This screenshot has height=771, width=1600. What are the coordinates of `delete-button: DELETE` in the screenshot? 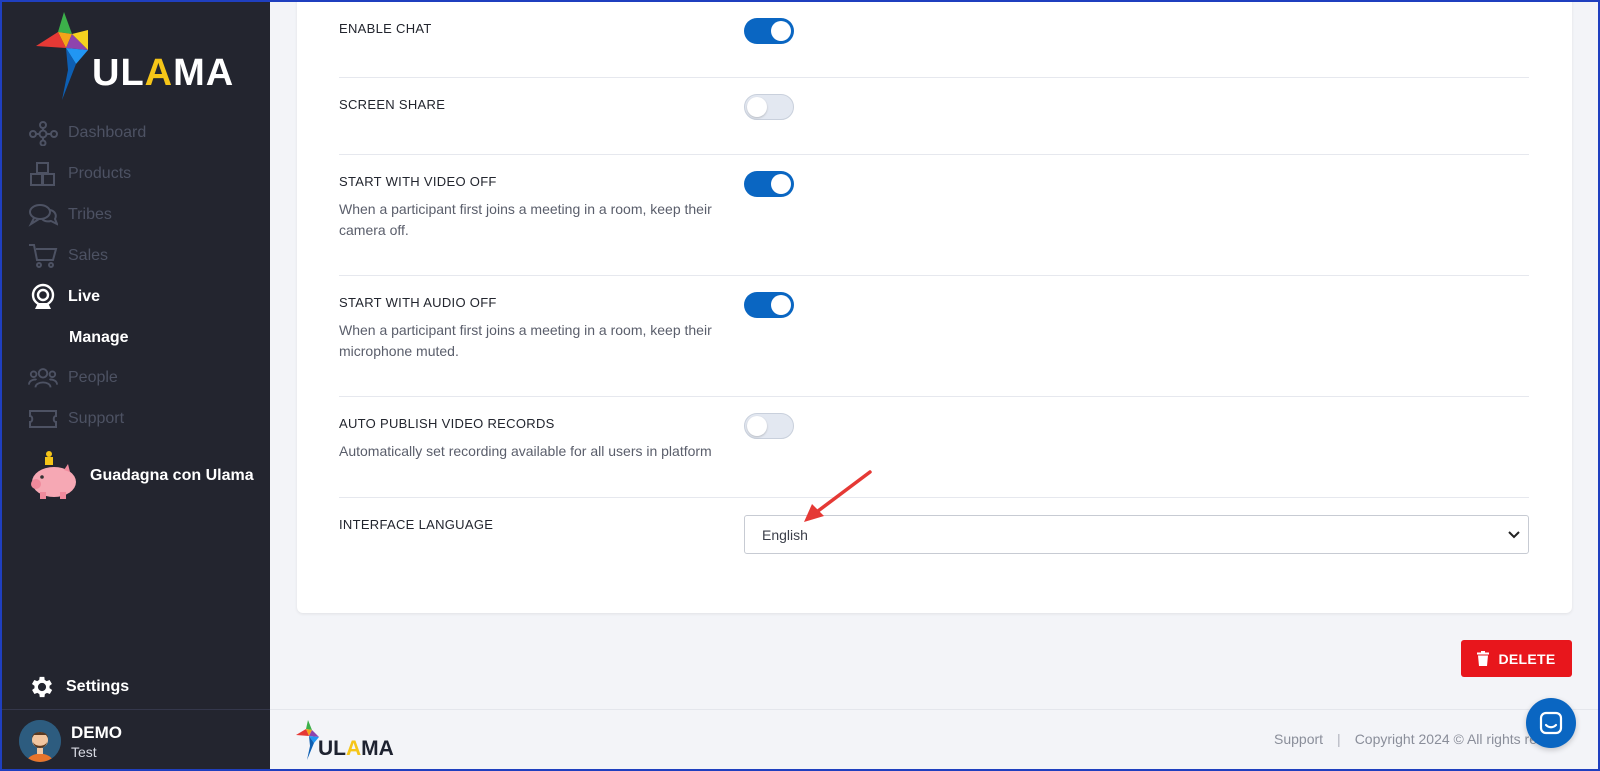 It's located at (1516, 658).